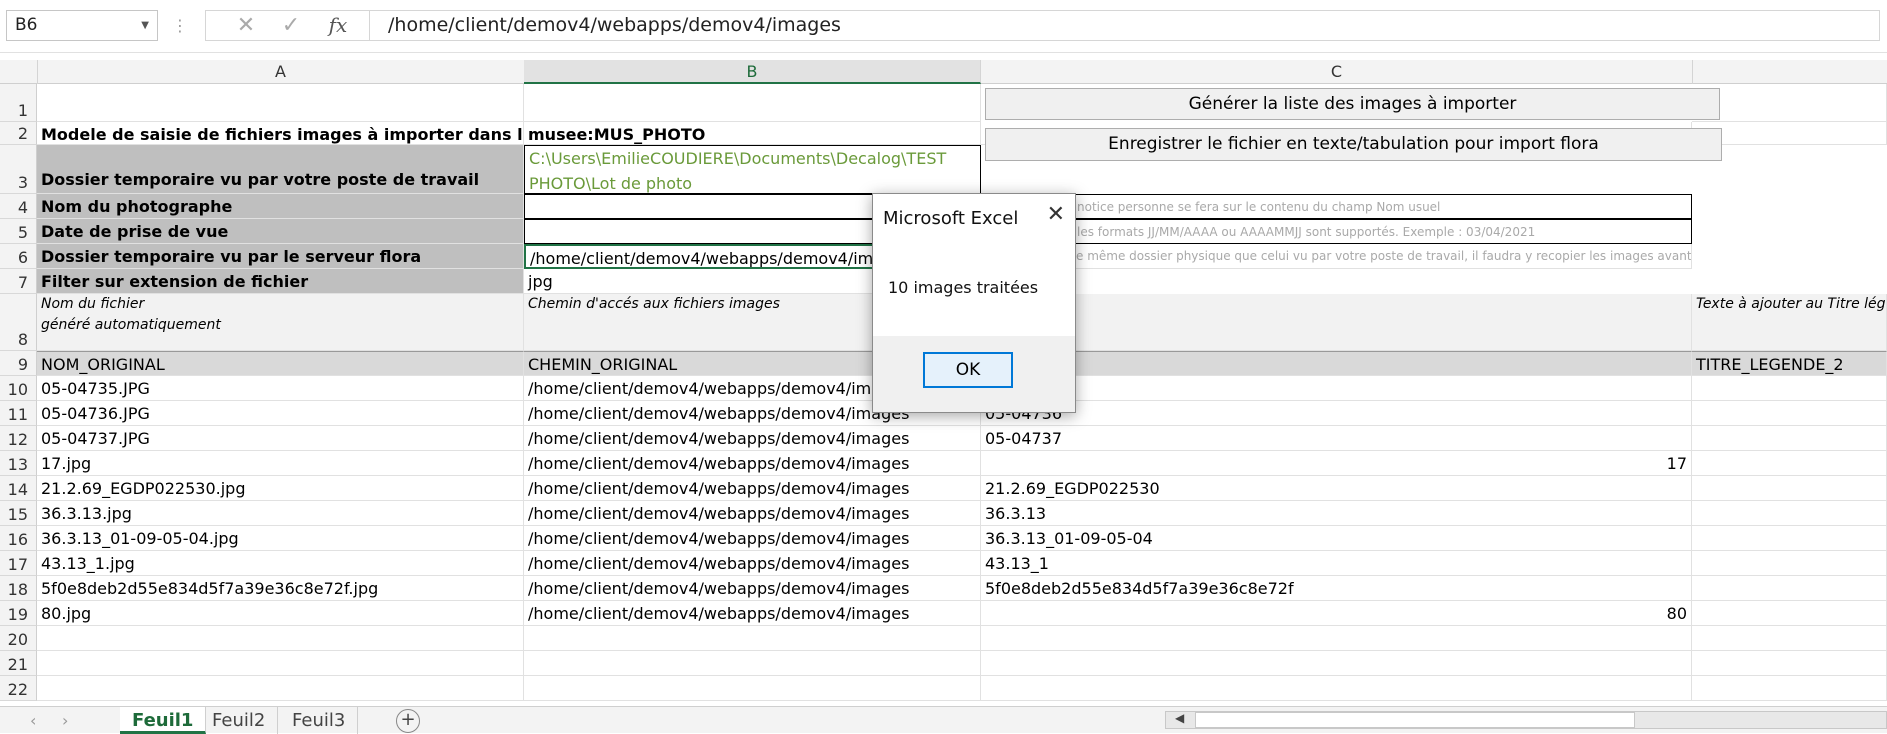 The image size is (1887, 734). I want to click on cell-d17, so click(1789, 563).